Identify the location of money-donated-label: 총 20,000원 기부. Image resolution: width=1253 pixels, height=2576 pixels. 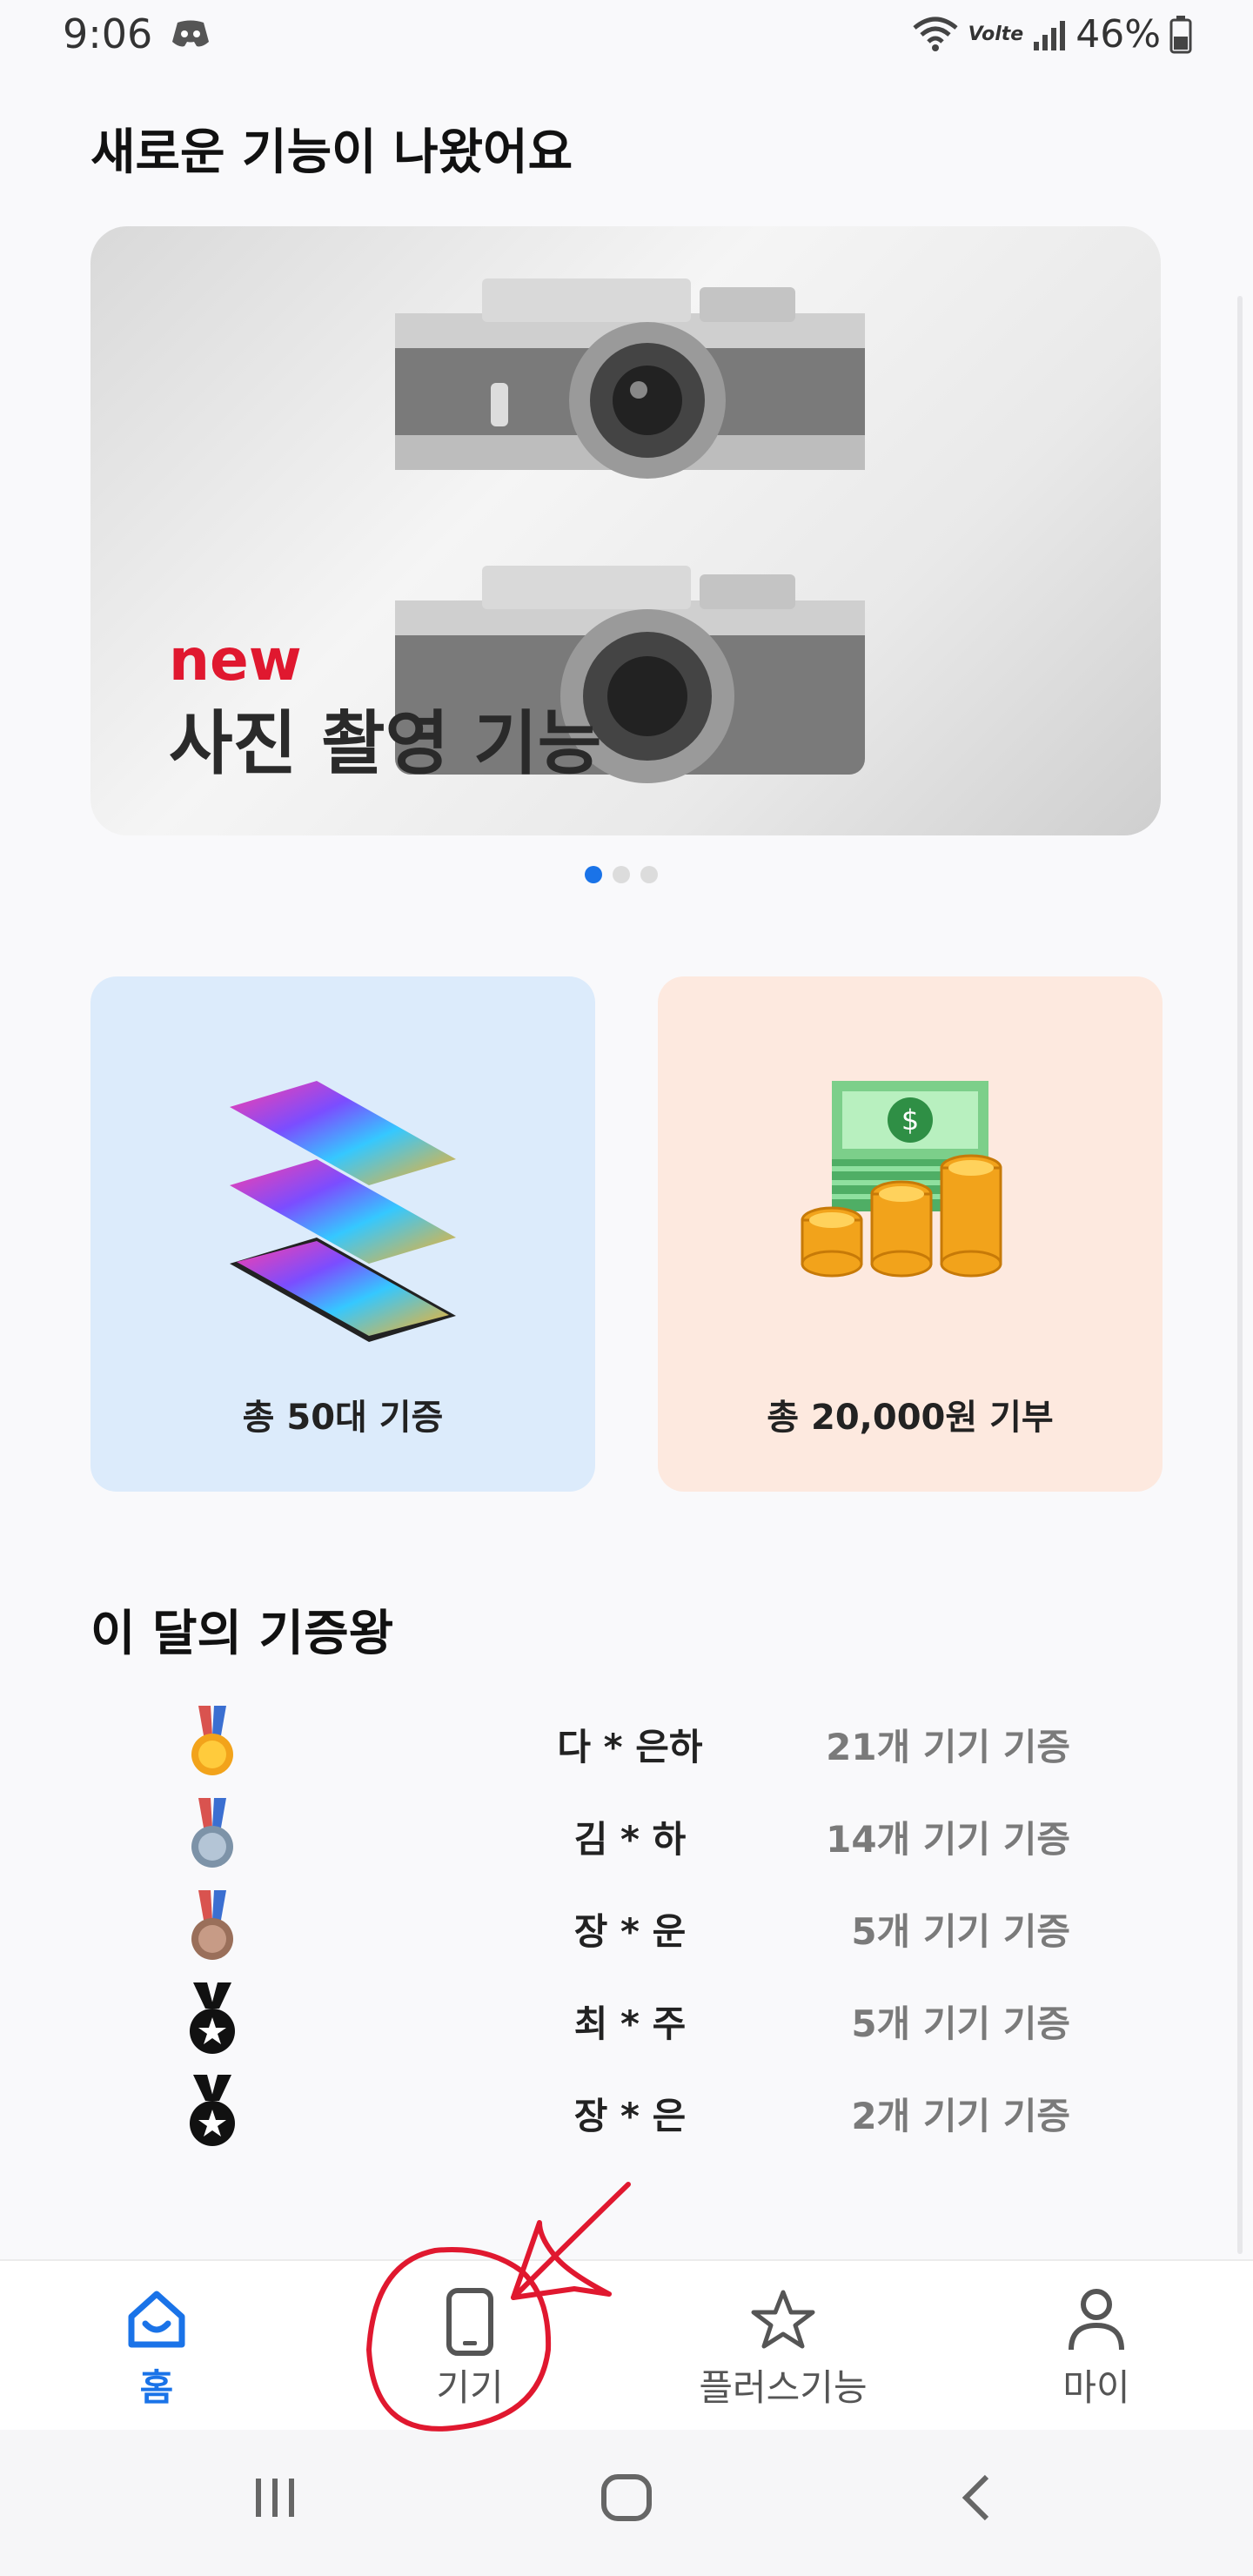
(910, 1418).